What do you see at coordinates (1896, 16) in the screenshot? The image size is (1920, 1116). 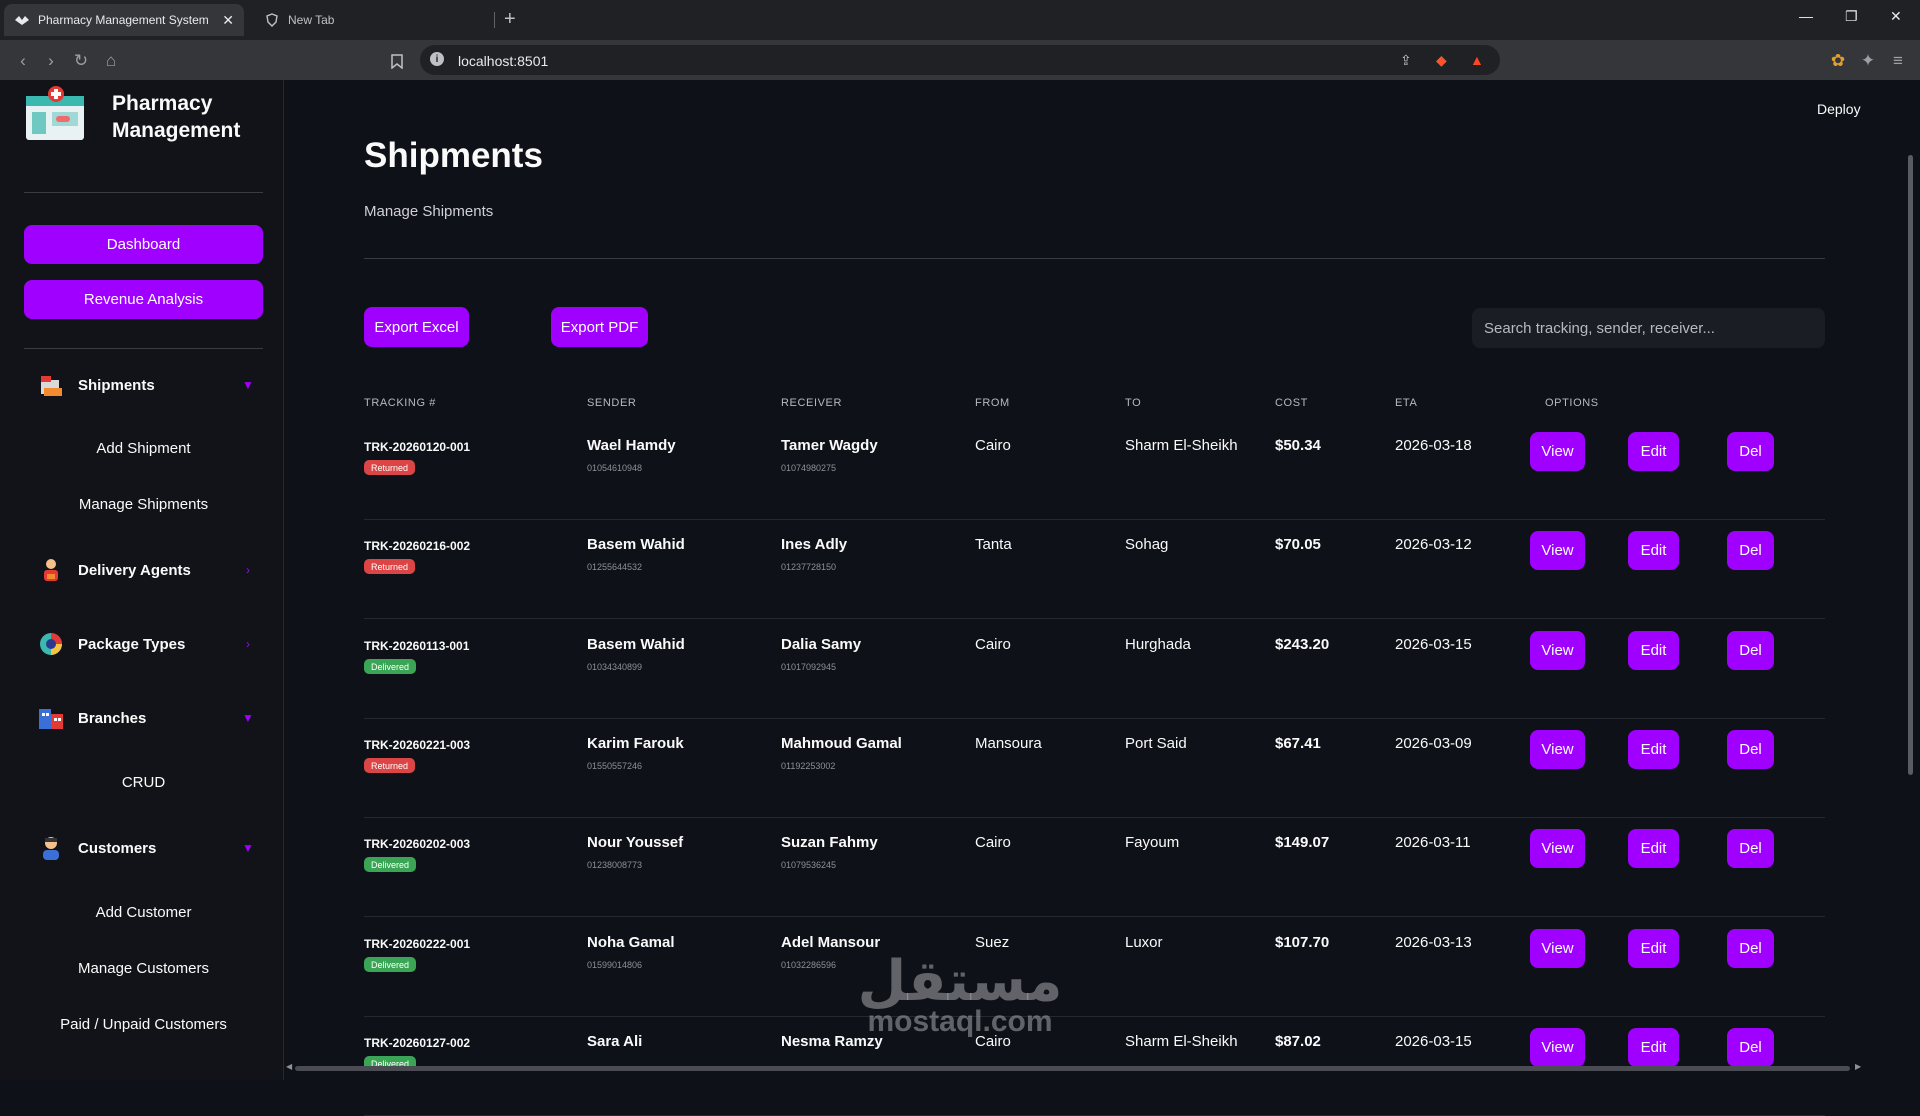 I see `close-window-icon: ✕` at bounding box center [1896, 16].